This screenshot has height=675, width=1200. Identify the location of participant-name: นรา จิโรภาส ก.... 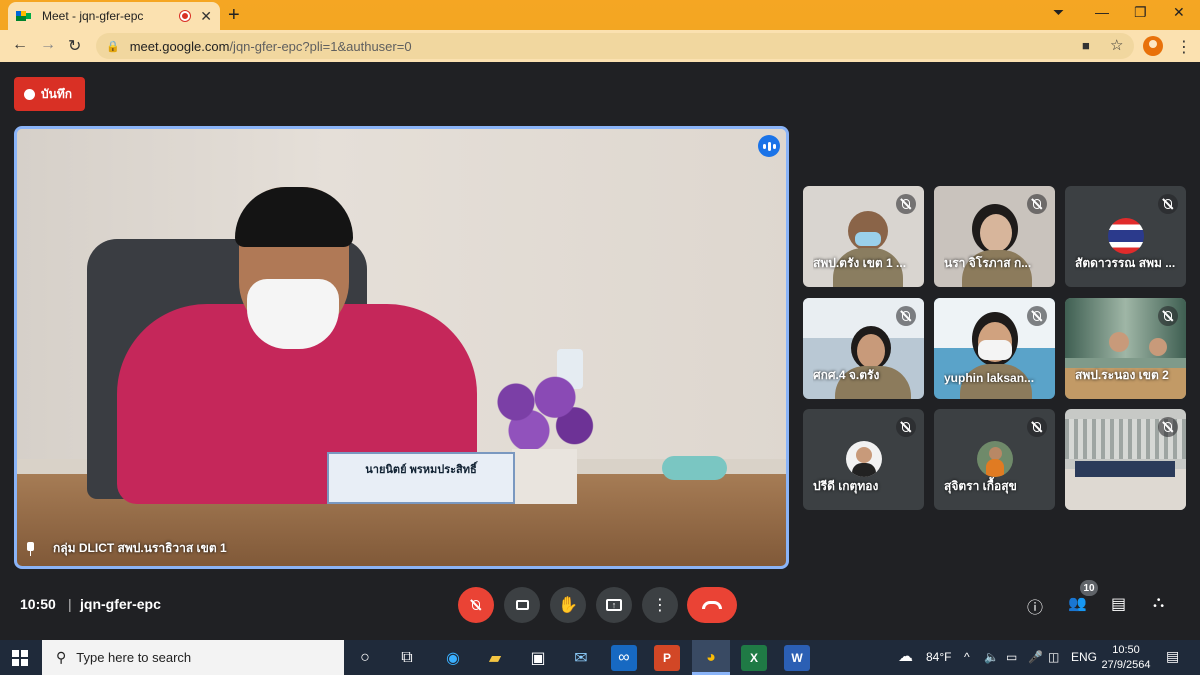
(988, 263).